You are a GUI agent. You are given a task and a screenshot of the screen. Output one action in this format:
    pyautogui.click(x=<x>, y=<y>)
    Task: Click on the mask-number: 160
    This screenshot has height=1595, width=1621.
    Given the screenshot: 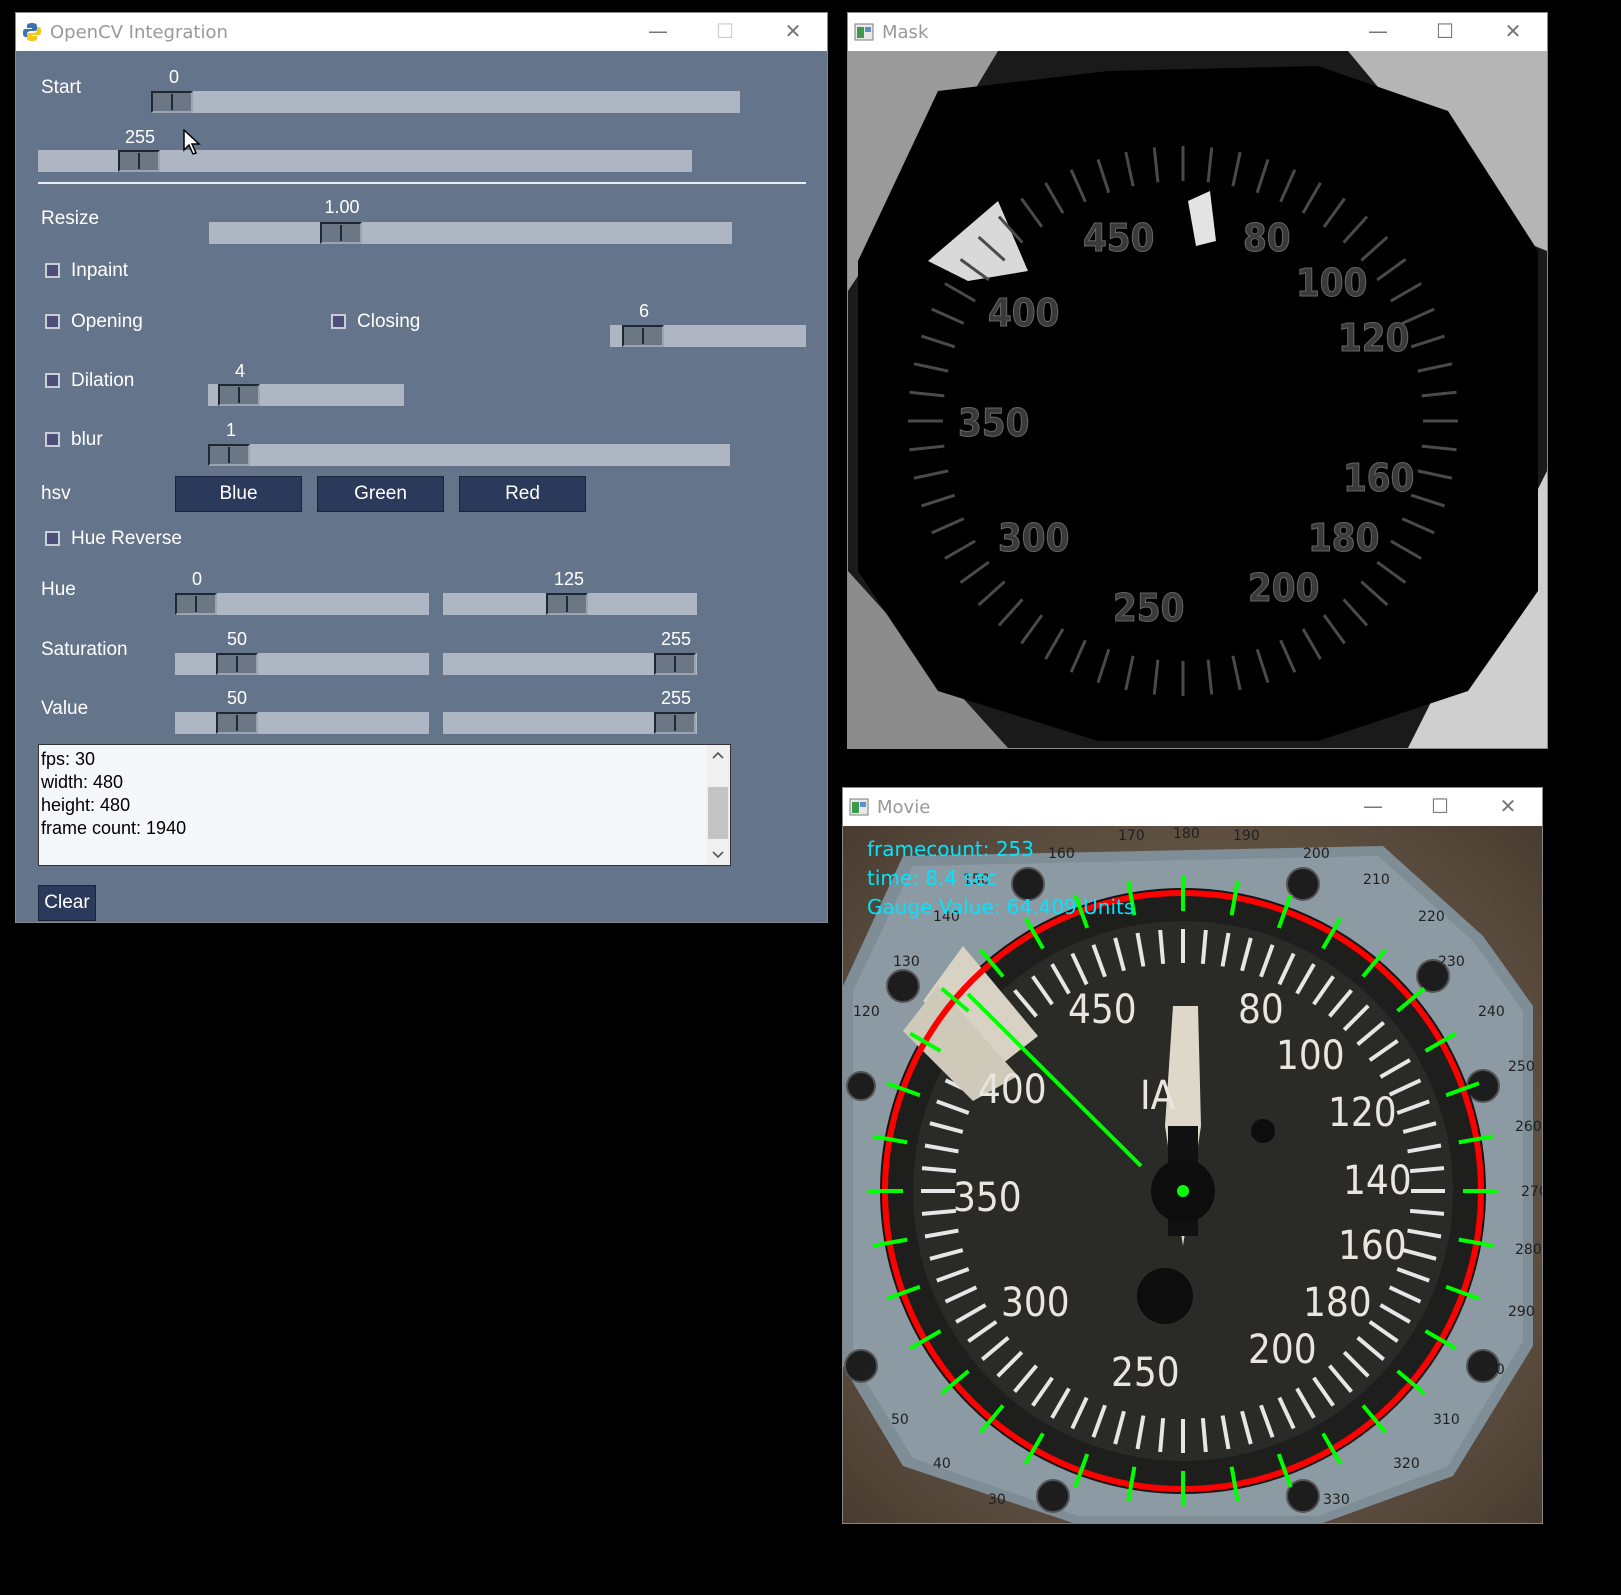 What is the action you would take?
    pyautogui.click(x=1378, y=478)
    